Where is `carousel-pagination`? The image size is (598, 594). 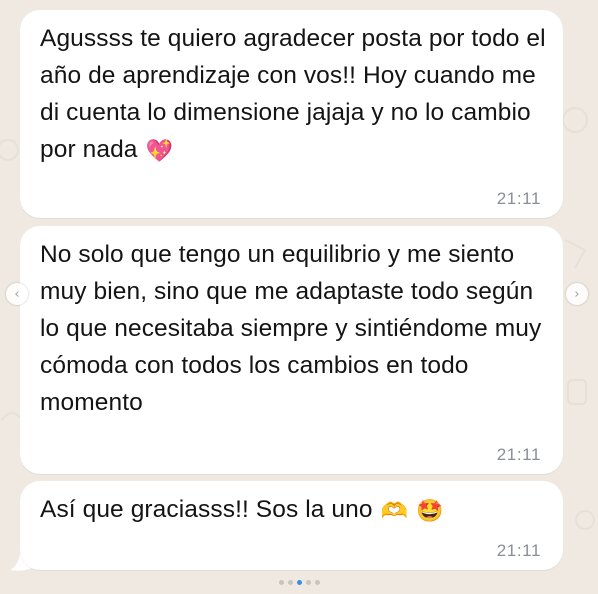
carousel-pagination is located at coordinates (299, 582).